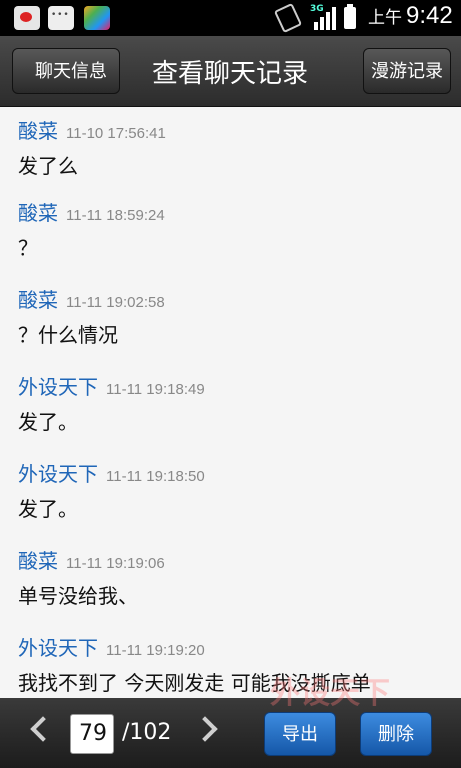 Image resolution: width=461 pixels, height=768 pixels. I want to click on message-time: 11-11 19:18:50, so click(155, 476).